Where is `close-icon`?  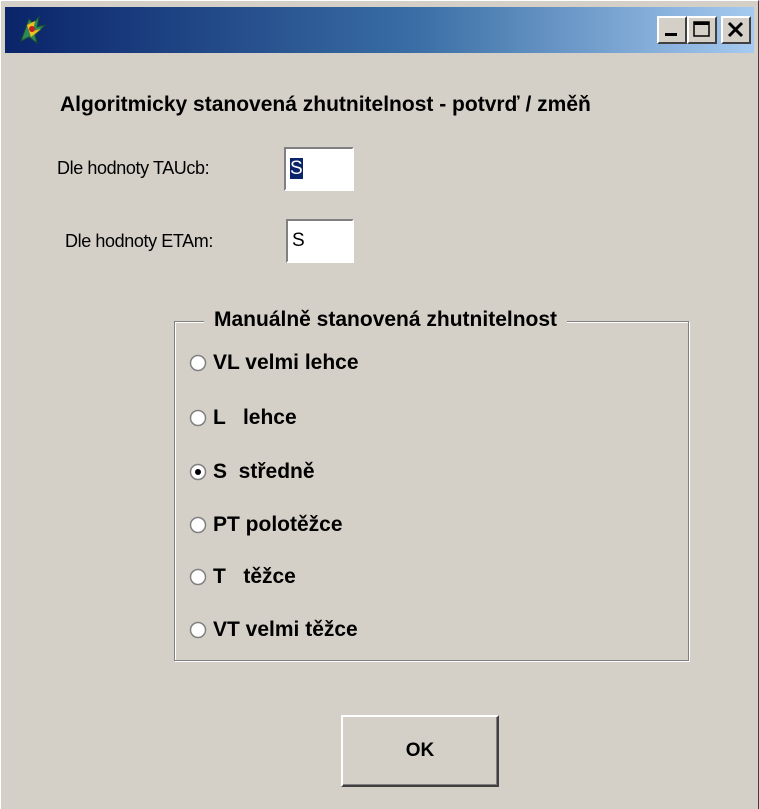 close-icon is located at coordinates (735, 29).